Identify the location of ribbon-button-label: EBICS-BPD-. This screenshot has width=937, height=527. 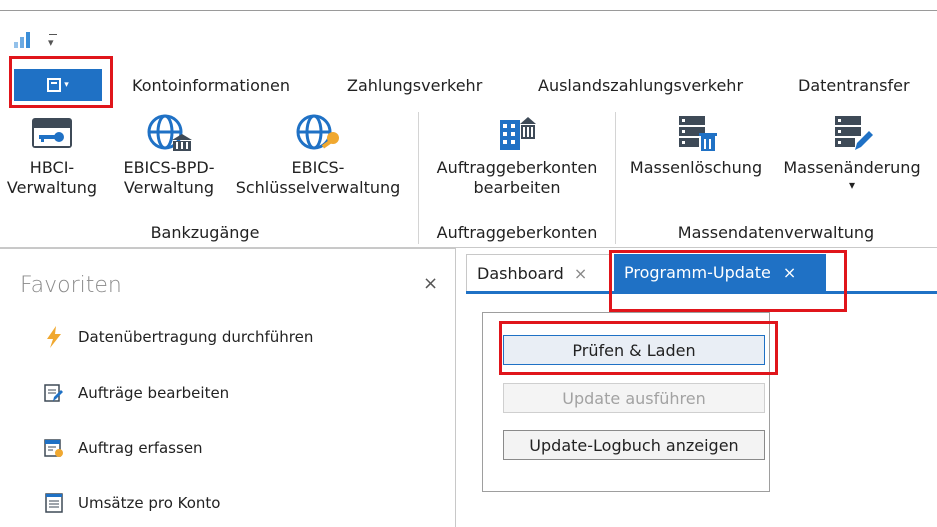
(169, 167).